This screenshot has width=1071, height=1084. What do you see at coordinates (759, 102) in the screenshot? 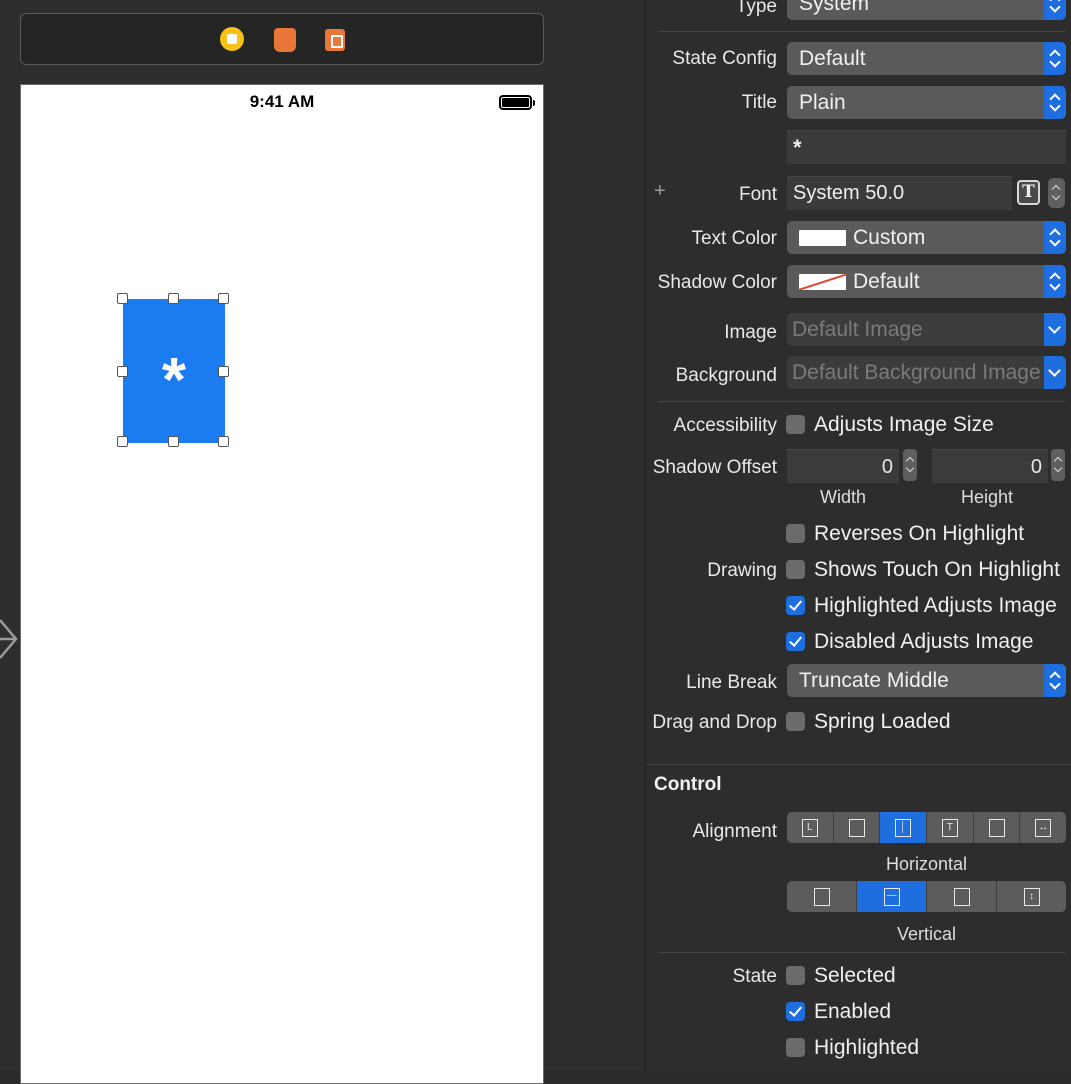
I see `title-label: Title` at bounding box center [759, 102].